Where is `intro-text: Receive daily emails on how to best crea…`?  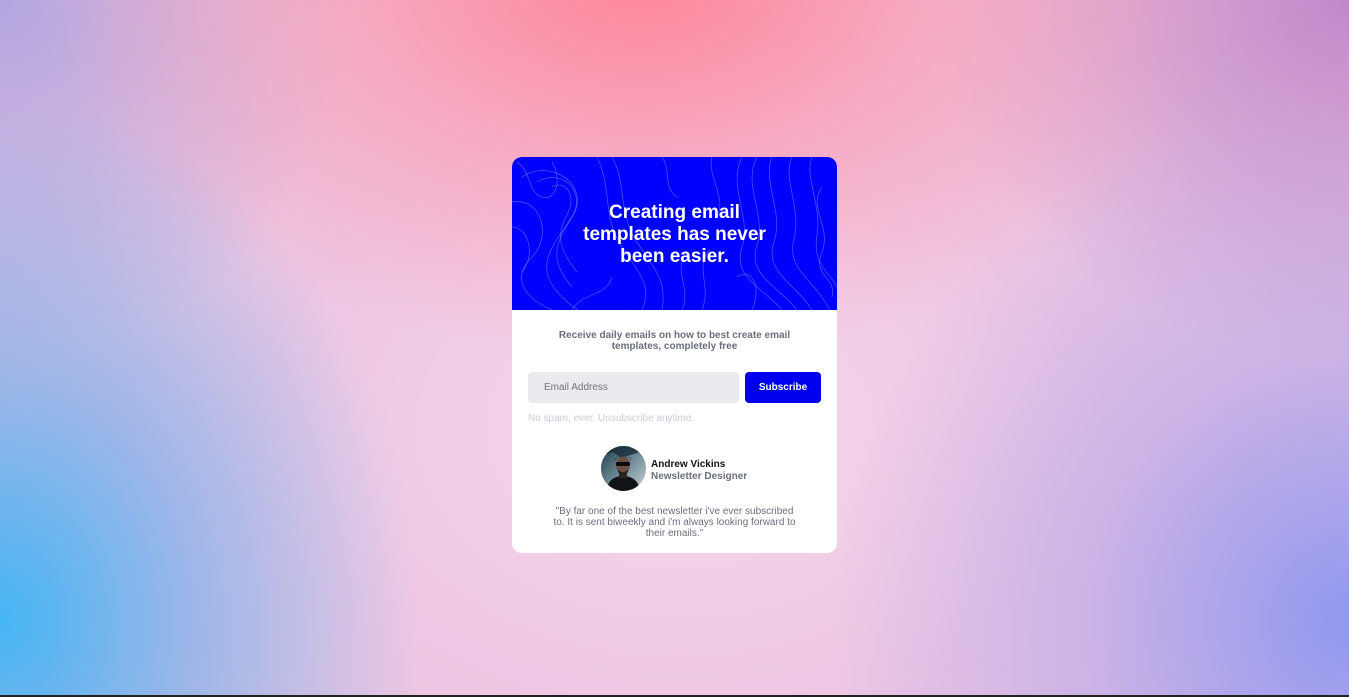 intro-text: Receive daily emails on how to best crea… is located at coordinates (674, 341).